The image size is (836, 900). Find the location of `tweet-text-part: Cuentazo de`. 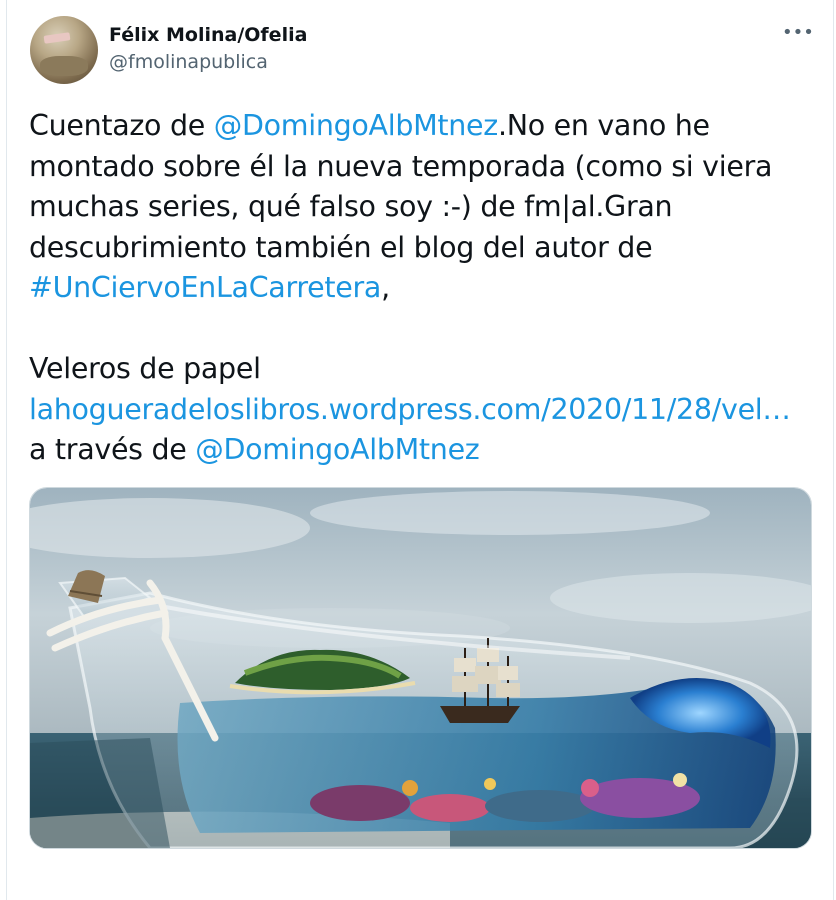

tweet-text-part: Cuentazo de is located at coordinates (121, 125).